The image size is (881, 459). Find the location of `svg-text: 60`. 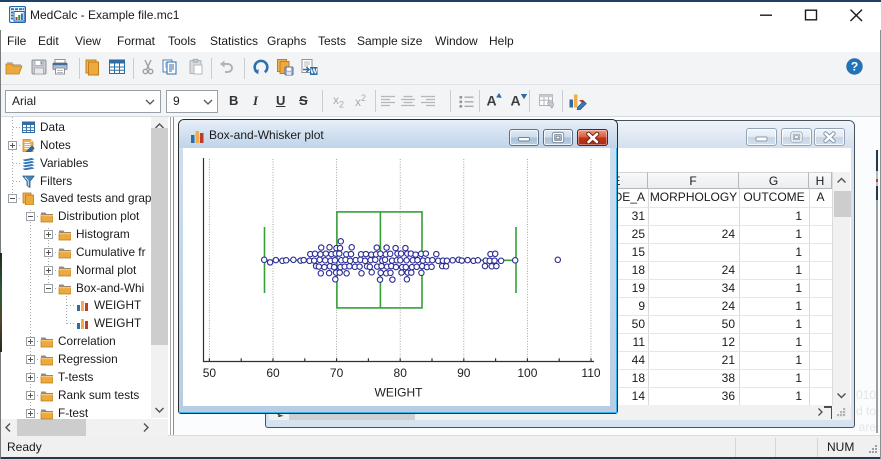

svg-text: 60 is located at coordinates (273, 373).